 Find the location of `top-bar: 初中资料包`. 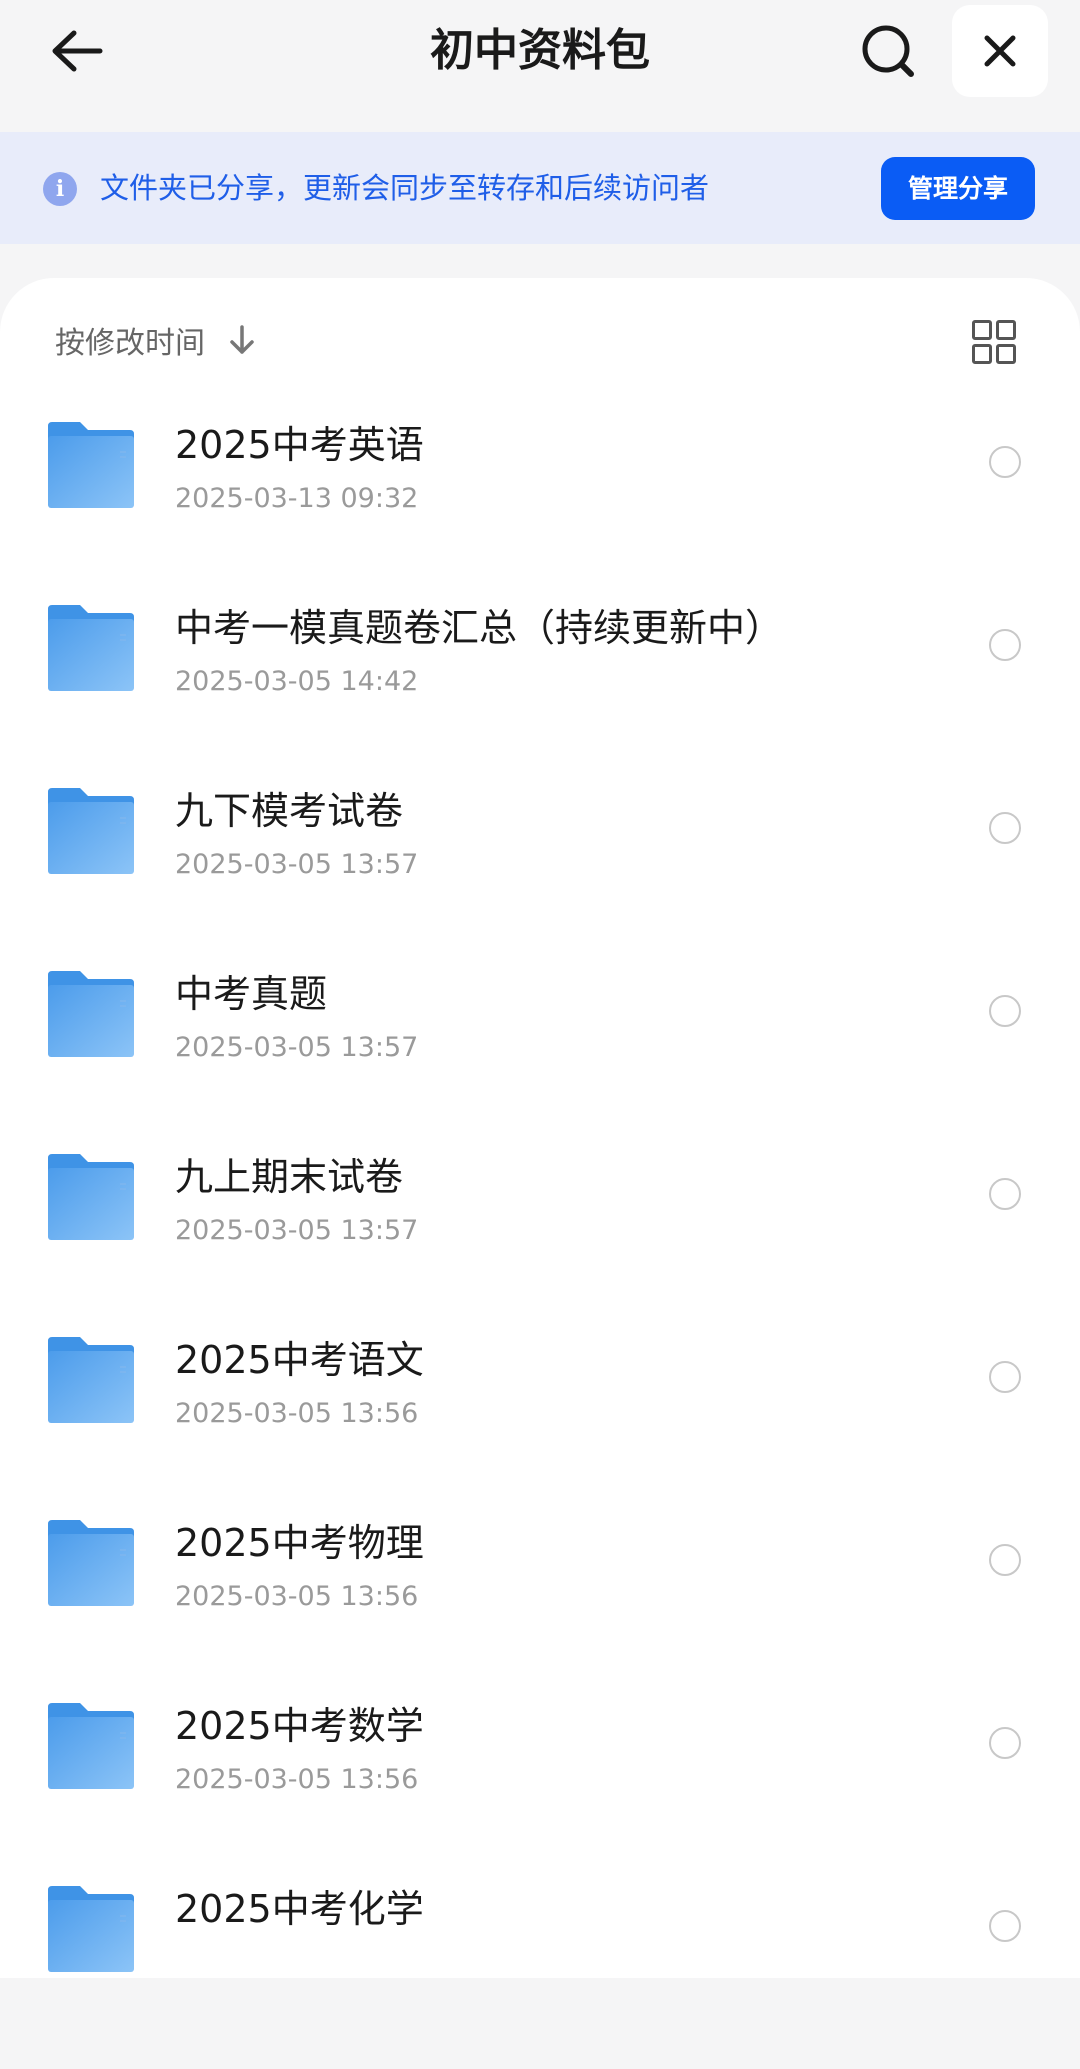

top-bar: 初中资料包 is located at coordinates (540, 66).